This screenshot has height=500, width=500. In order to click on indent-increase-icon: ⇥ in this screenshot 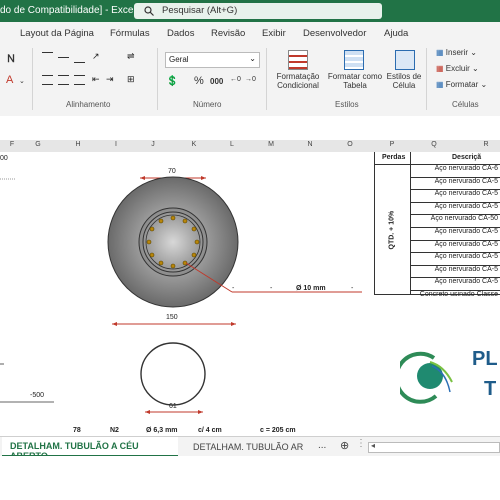, I will do `click(110, 79)`.